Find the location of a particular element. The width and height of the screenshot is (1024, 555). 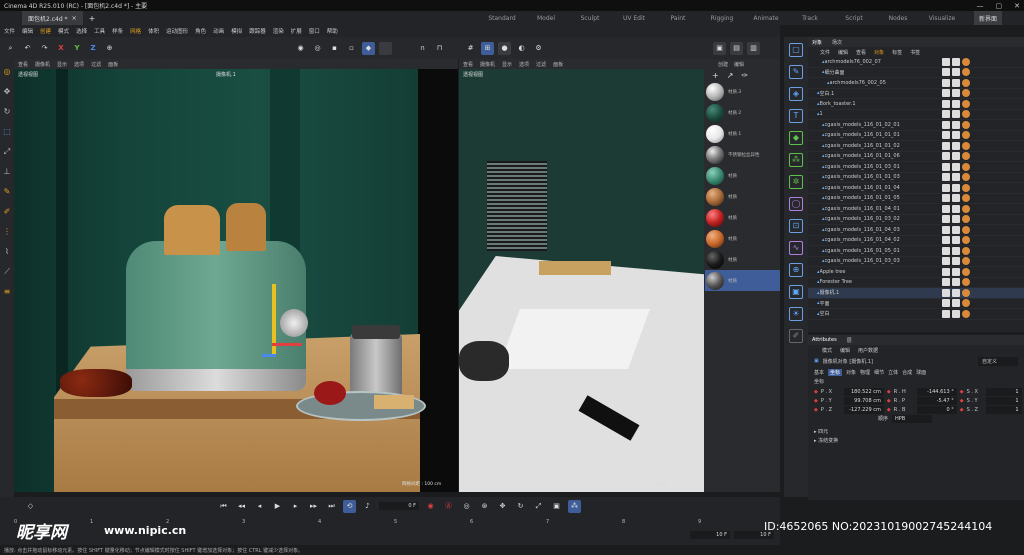

picker-icon: ✑ is located at coordinates (744, 75).